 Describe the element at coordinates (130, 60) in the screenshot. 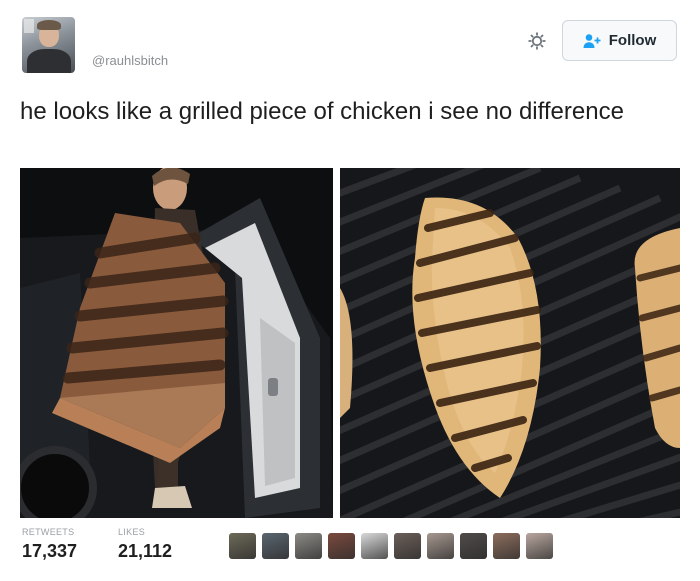

I see `author-handle: @rauhlsbitch` at that location.